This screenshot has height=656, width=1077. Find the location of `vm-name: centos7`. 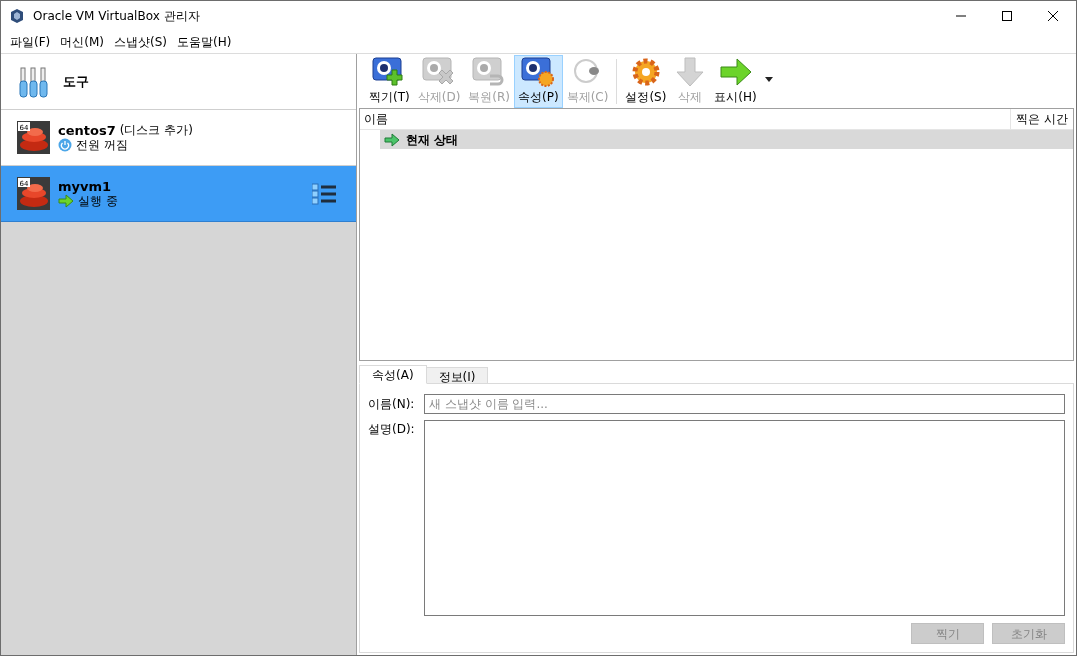

vm-name: centos7 is located at coordinates (87, 130).